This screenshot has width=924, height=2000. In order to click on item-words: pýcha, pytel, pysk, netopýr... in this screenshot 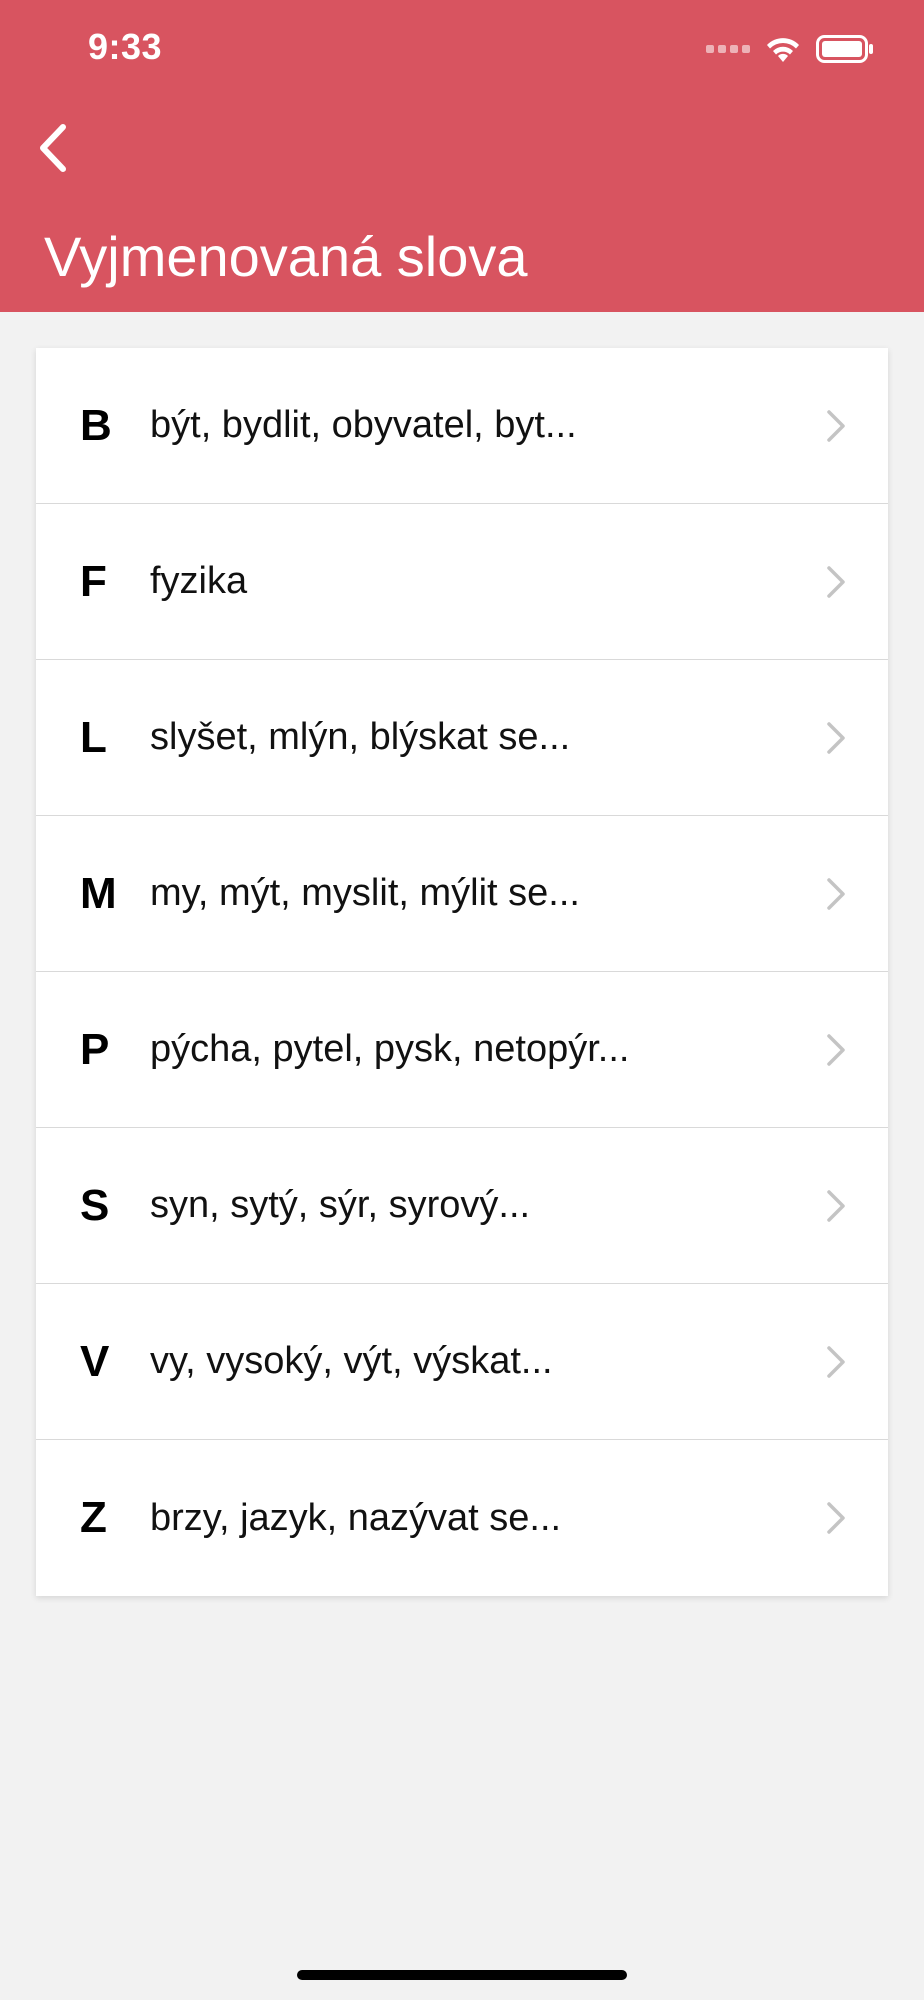, I will do `click(390, 1049)`.